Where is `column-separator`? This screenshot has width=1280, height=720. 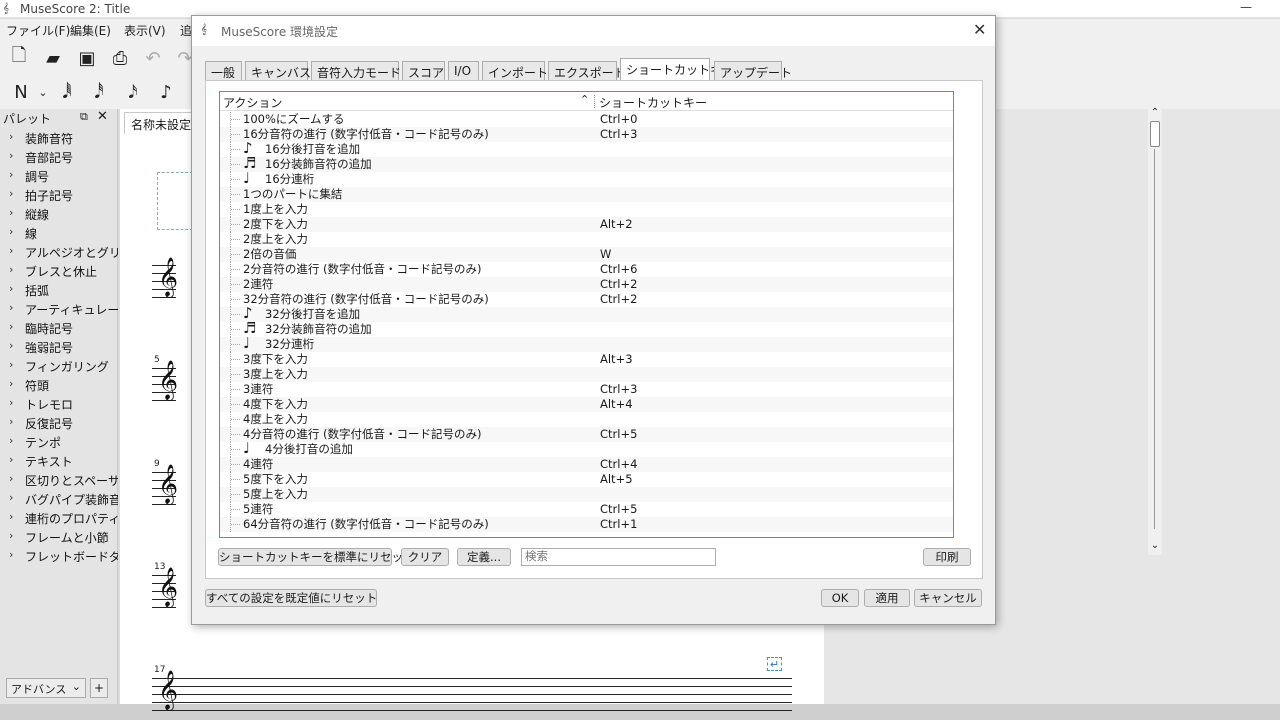 column-separator is located at coordinates (594, 101).